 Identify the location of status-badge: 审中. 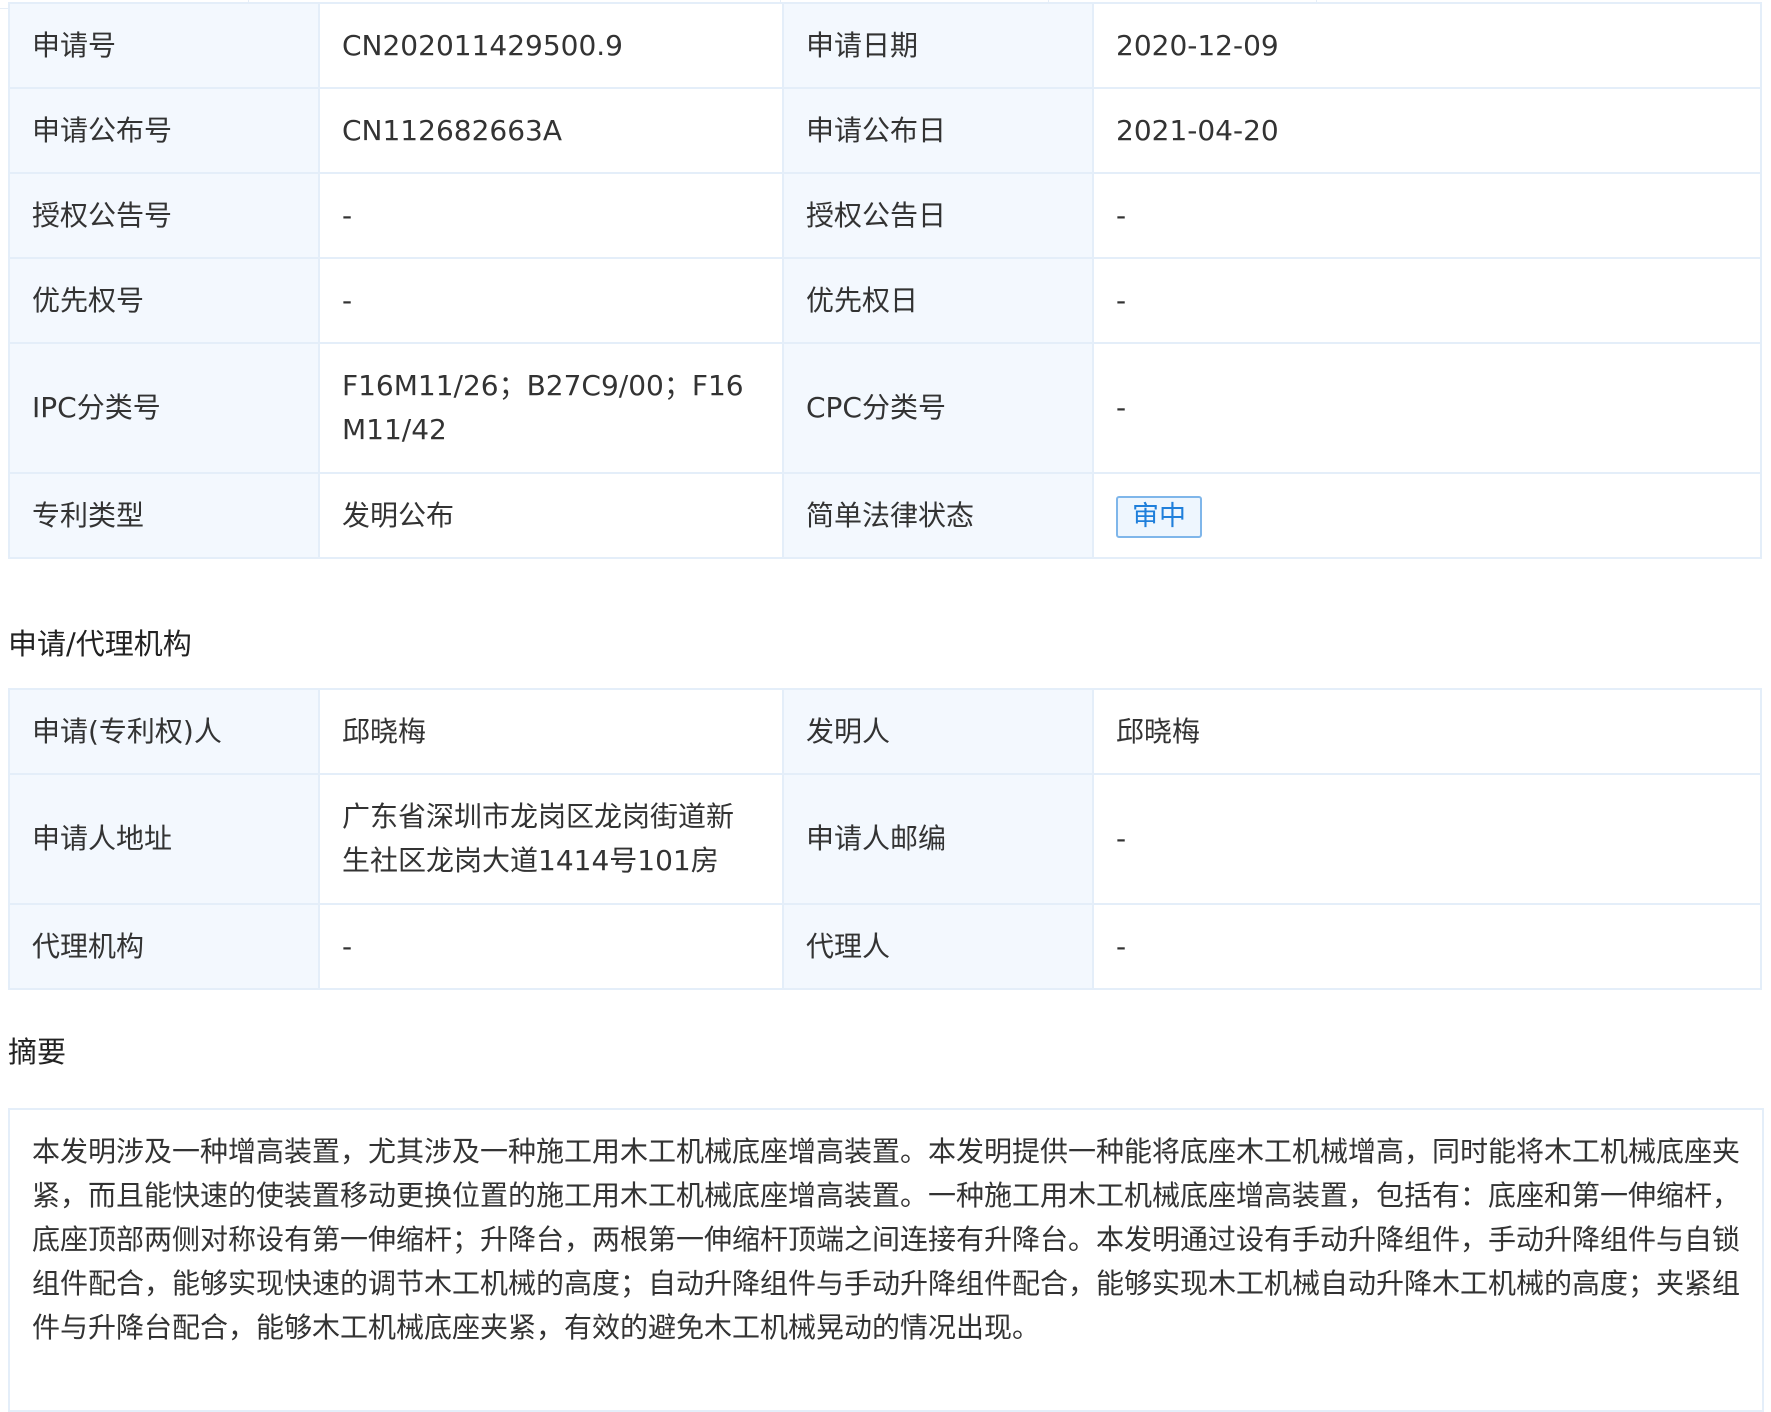
(1159, 516).